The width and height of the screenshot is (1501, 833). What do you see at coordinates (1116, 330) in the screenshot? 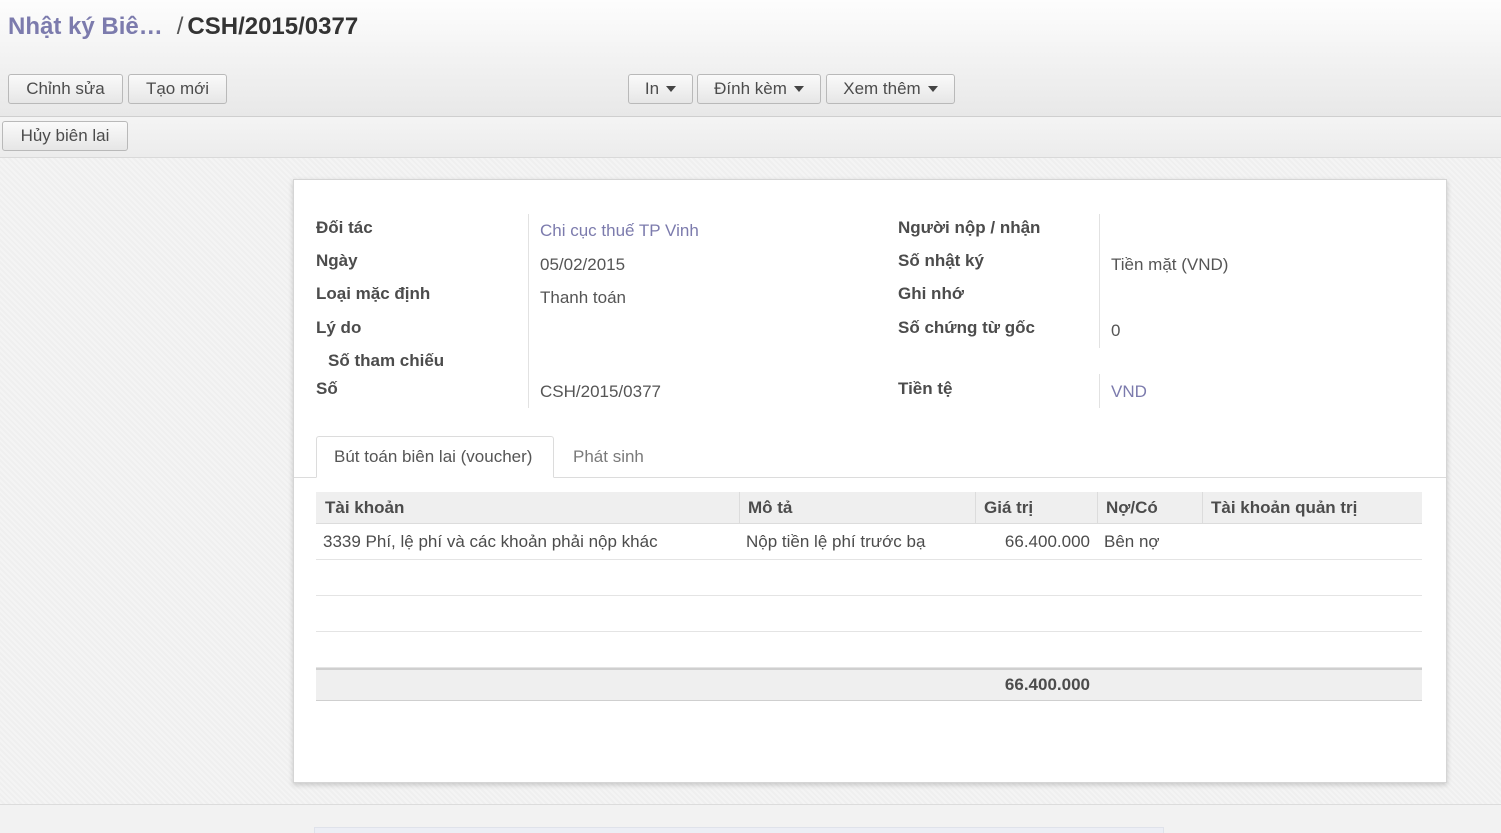
I see `source-doc-value: 0` at bounding box center [1116, 330].